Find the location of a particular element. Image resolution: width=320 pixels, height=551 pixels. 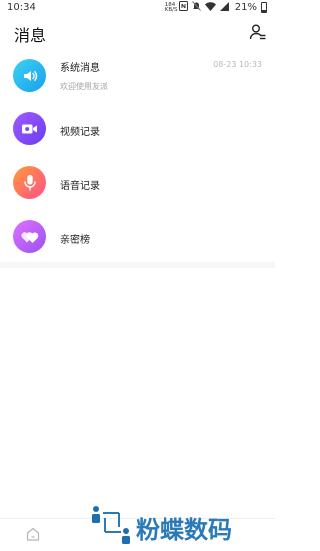

contacts-icon is located at coordinates (257, 32).